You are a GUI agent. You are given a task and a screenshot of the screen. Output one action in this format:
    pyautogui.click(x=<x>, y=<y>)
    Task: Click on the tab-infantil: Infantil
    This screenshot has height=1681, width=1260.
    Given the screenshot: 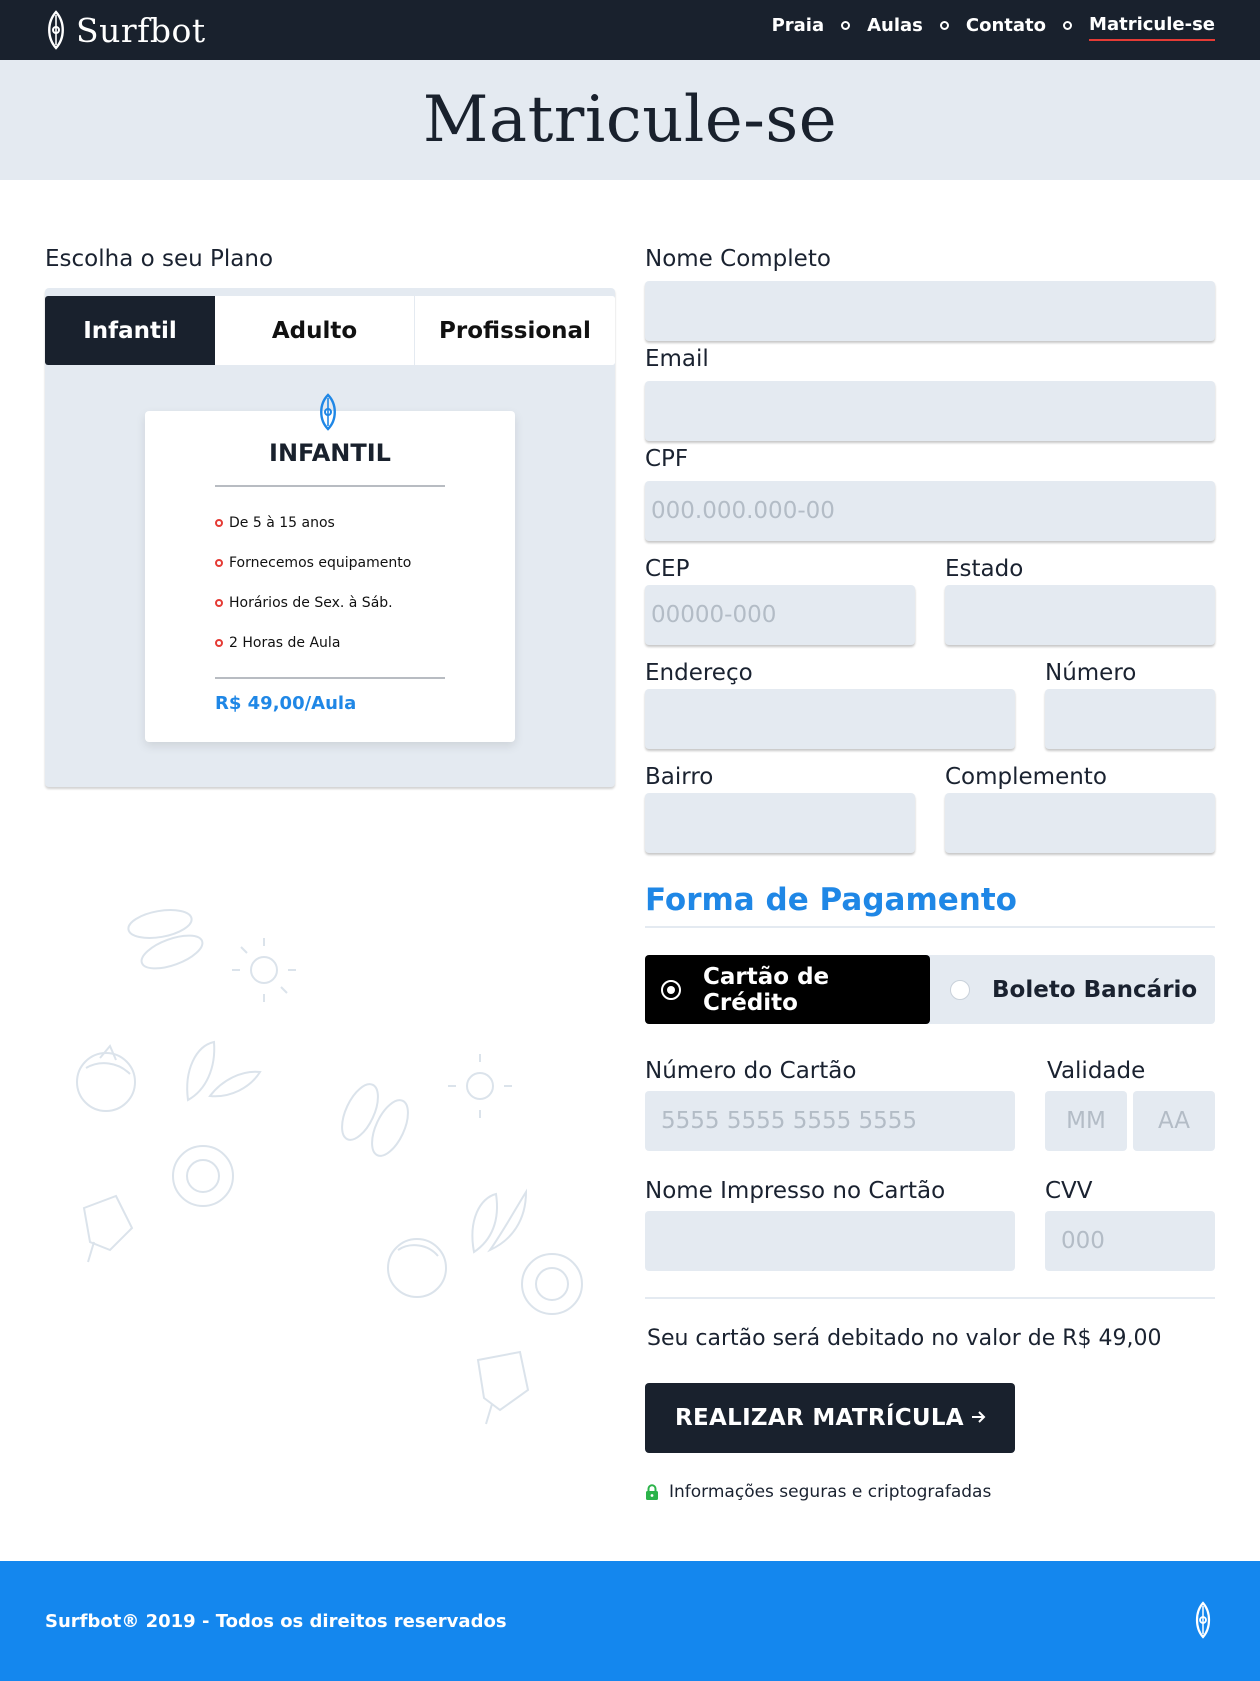 What is the action you would take?
    pyautogui.click(x=130, y=330)
    